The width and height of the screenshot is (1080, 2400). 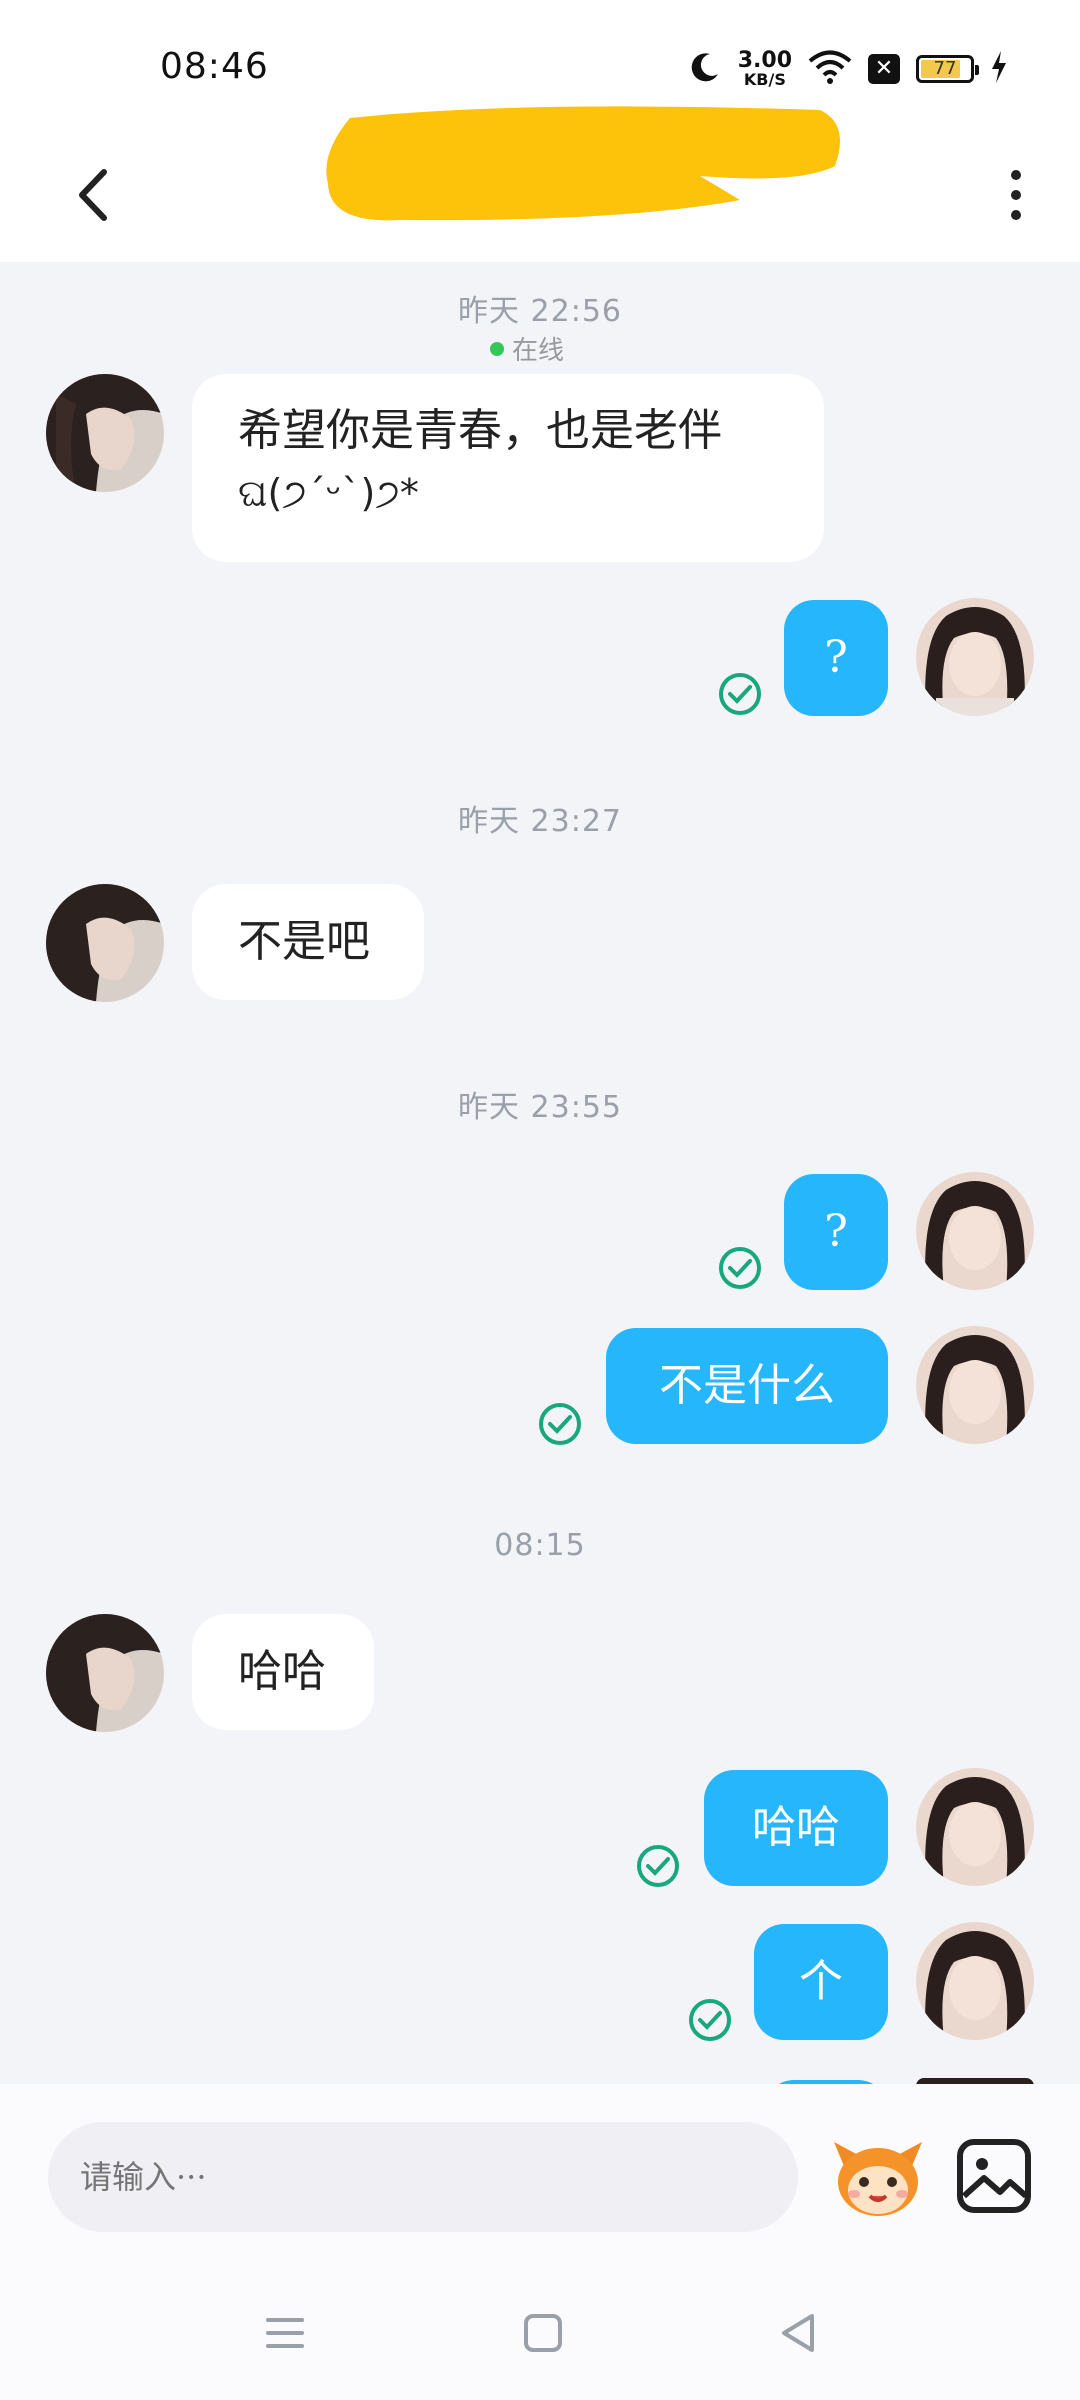 I want to click on outgoing-message: 哈哈, so click(x=796, y=1828).